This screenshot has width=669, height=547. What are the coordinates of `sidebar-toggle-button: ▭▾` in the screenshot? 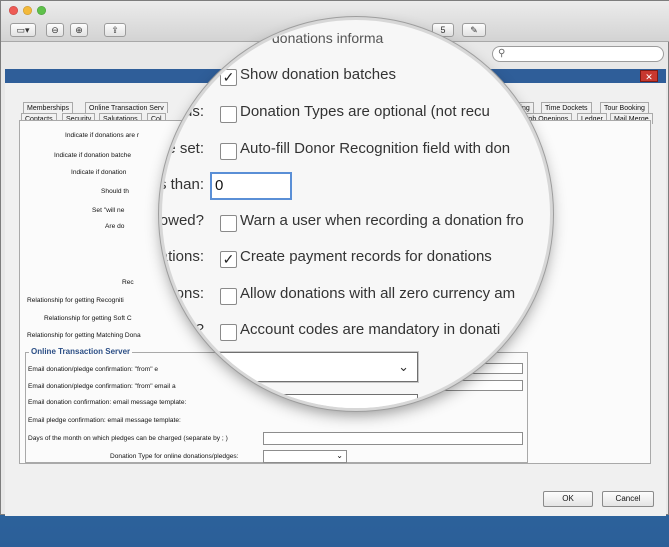 It's located at (23, 30).